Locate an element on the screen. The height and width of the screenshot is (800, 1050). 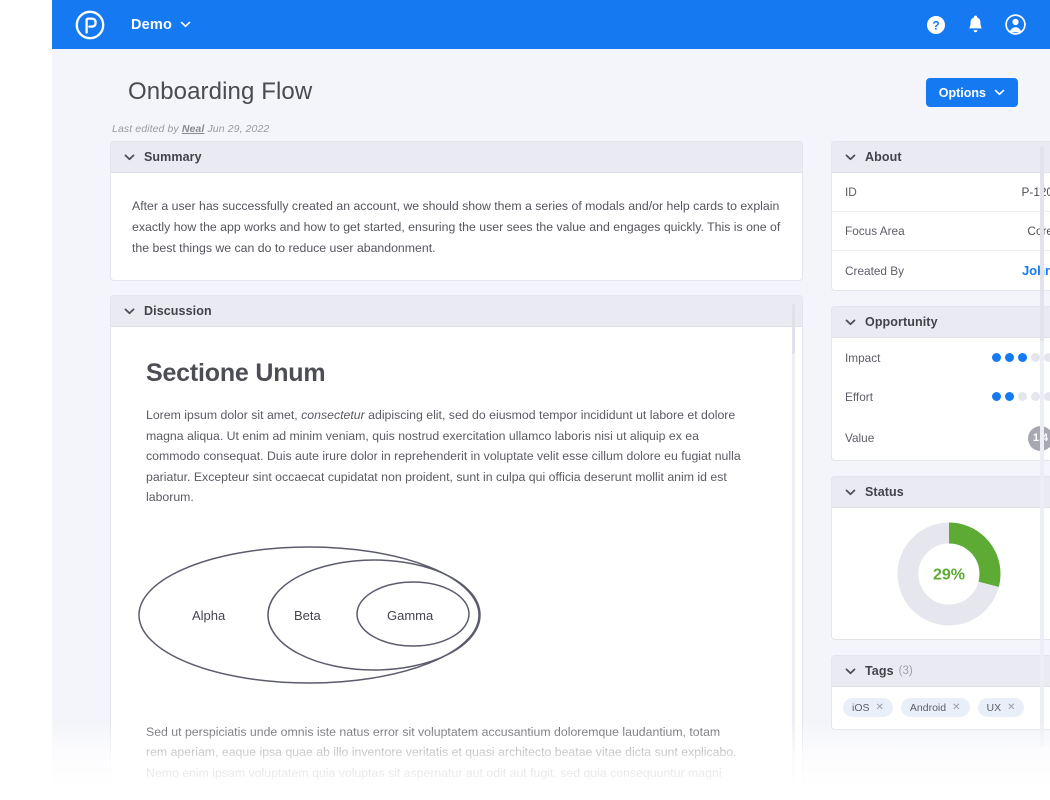
about-card-title: About is located at coordinates (883, 157).